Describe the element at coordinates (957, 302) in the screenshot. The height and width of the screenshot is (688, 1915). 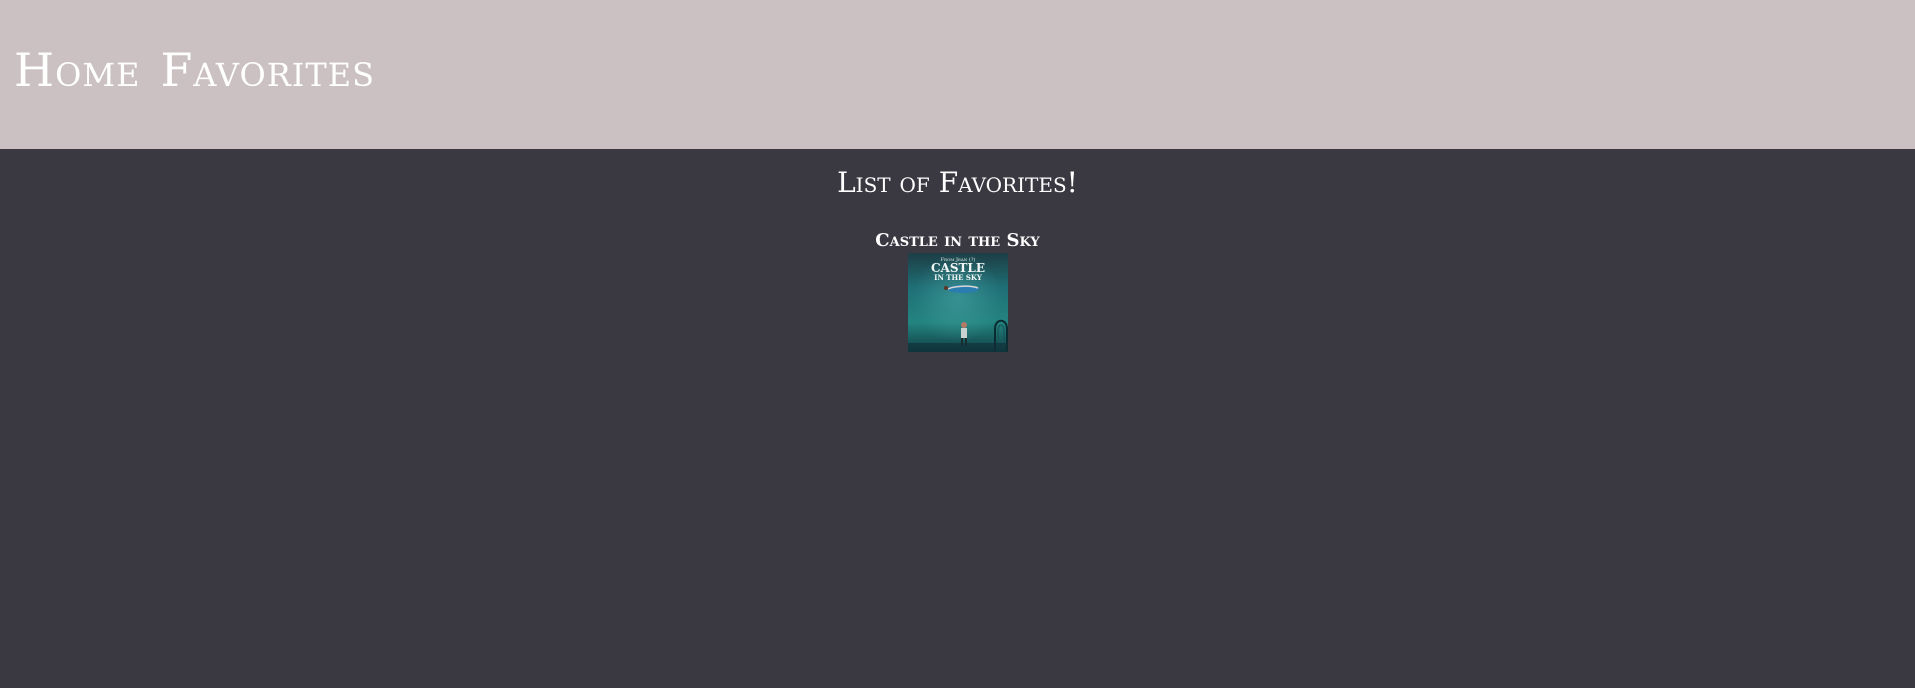
I see `movie-poster-image: From Jean (?) CASTLE IN THE SKY` at that location.